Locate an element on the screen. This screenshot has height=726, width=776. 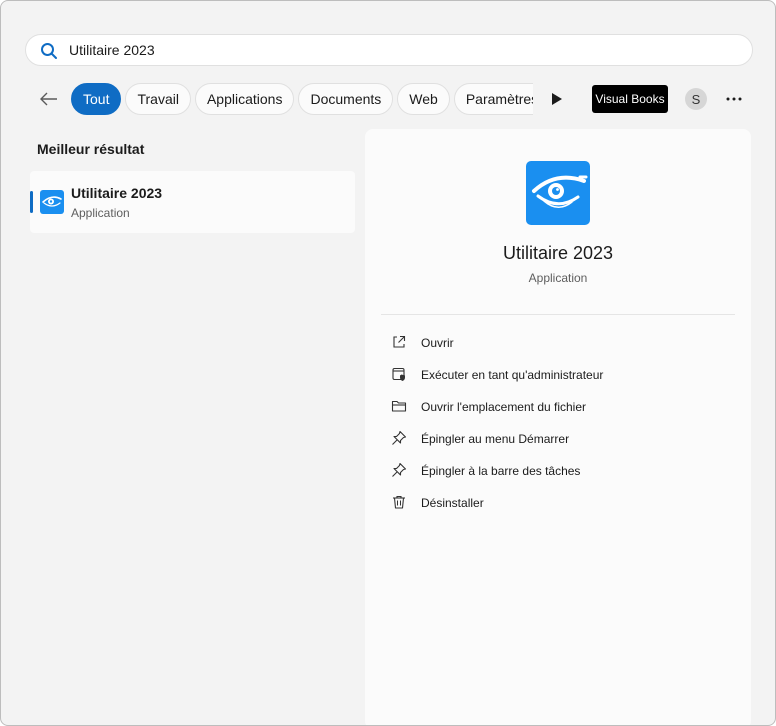
filter-chip-work: Travail is located at coordinates (158, 99).